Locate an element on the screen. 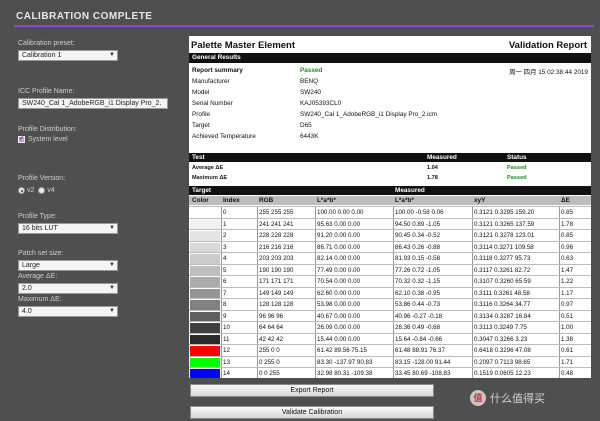 This screenshot has height=421, width=600. test-measured: 1.78 is located at coordinates (432, 178).